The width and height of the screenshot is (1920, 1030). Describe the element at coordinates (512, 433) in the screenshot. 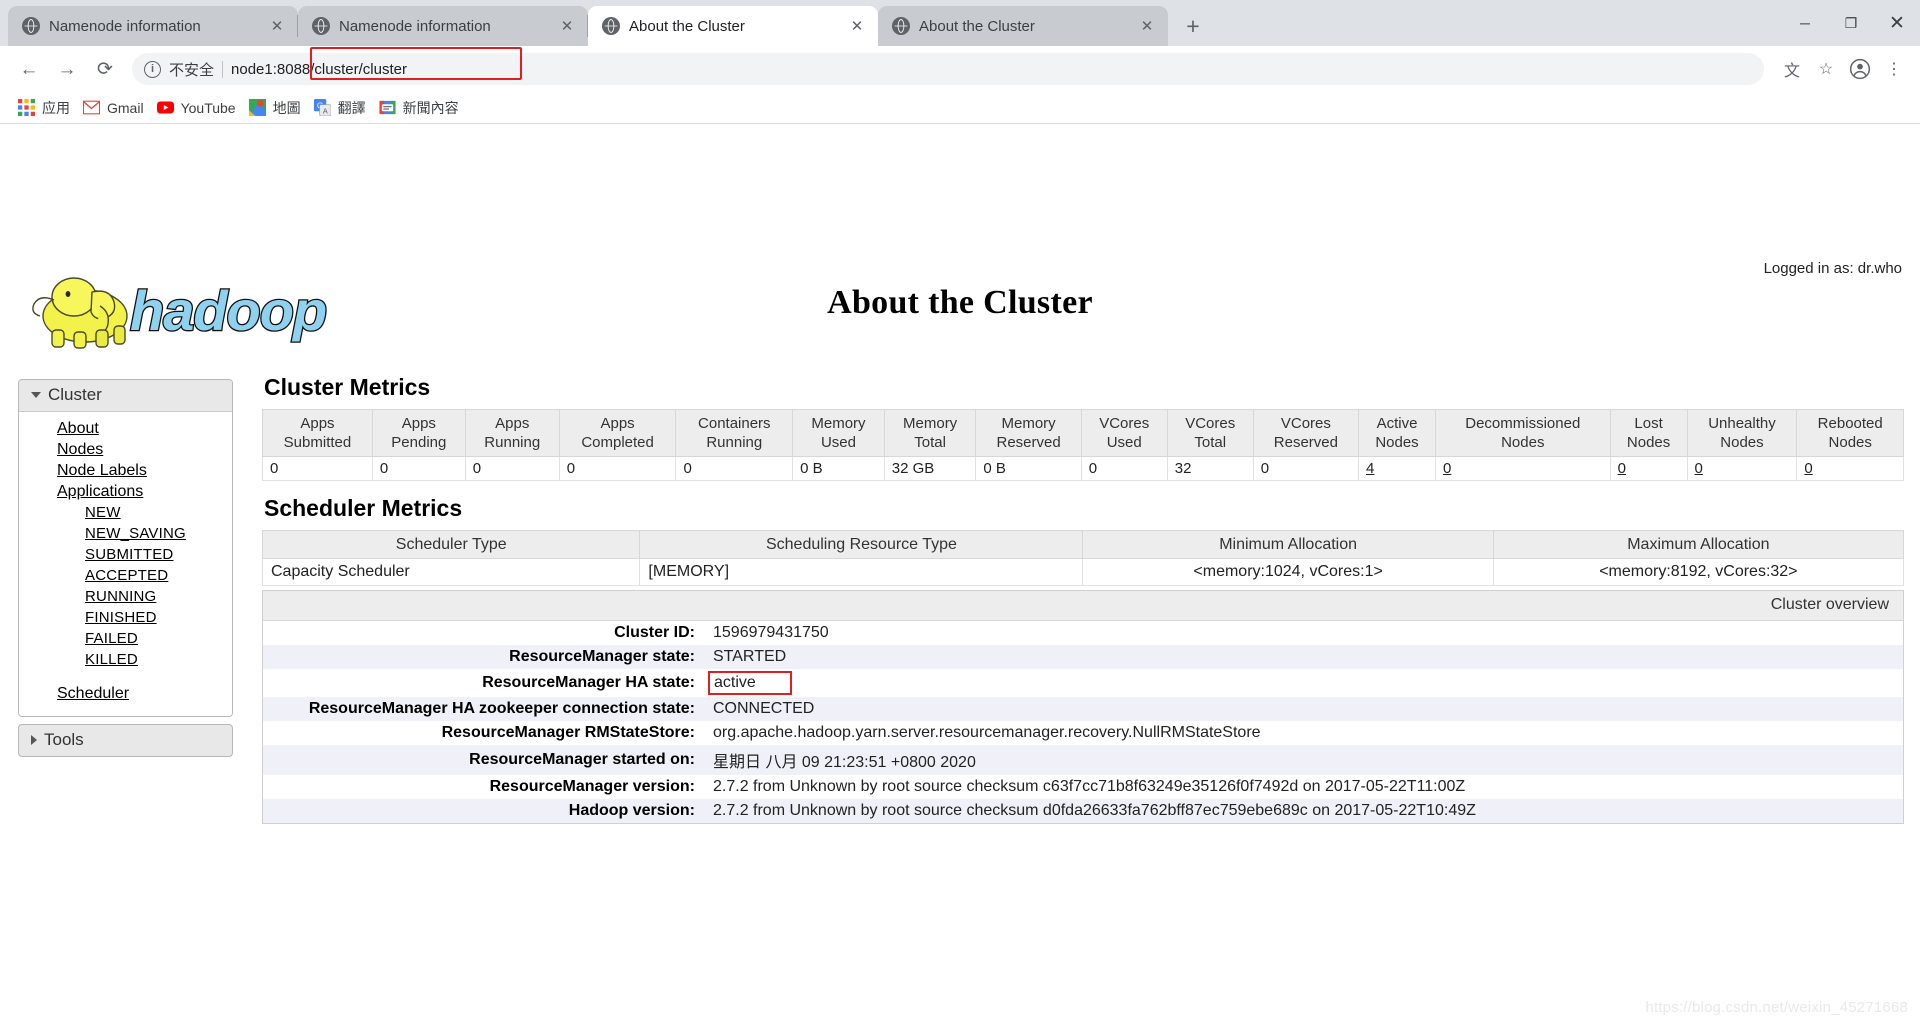

I see `col-apps-running: Apps Running` at that location.